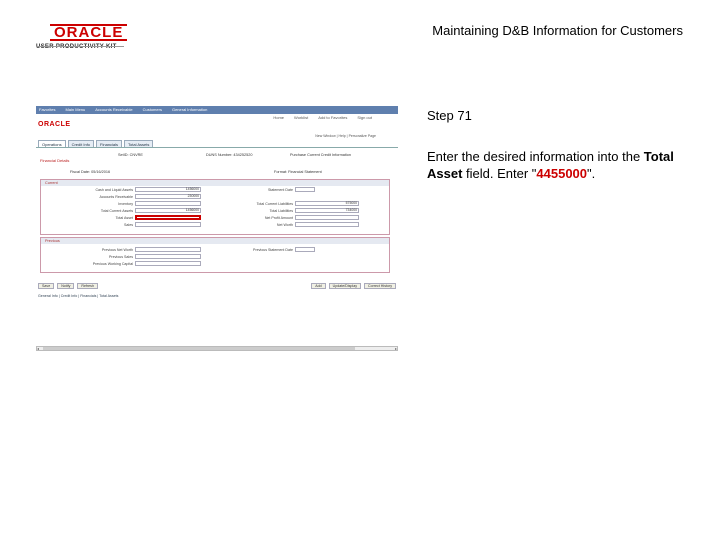  I want to click on inventory-field, so click(168, 203).